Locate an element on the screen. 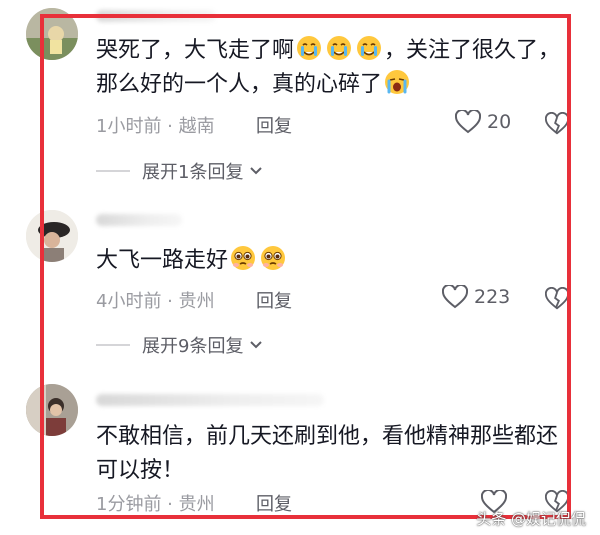  expand-replies-button: 展开9条回复 is located at coordinates (179, 345).